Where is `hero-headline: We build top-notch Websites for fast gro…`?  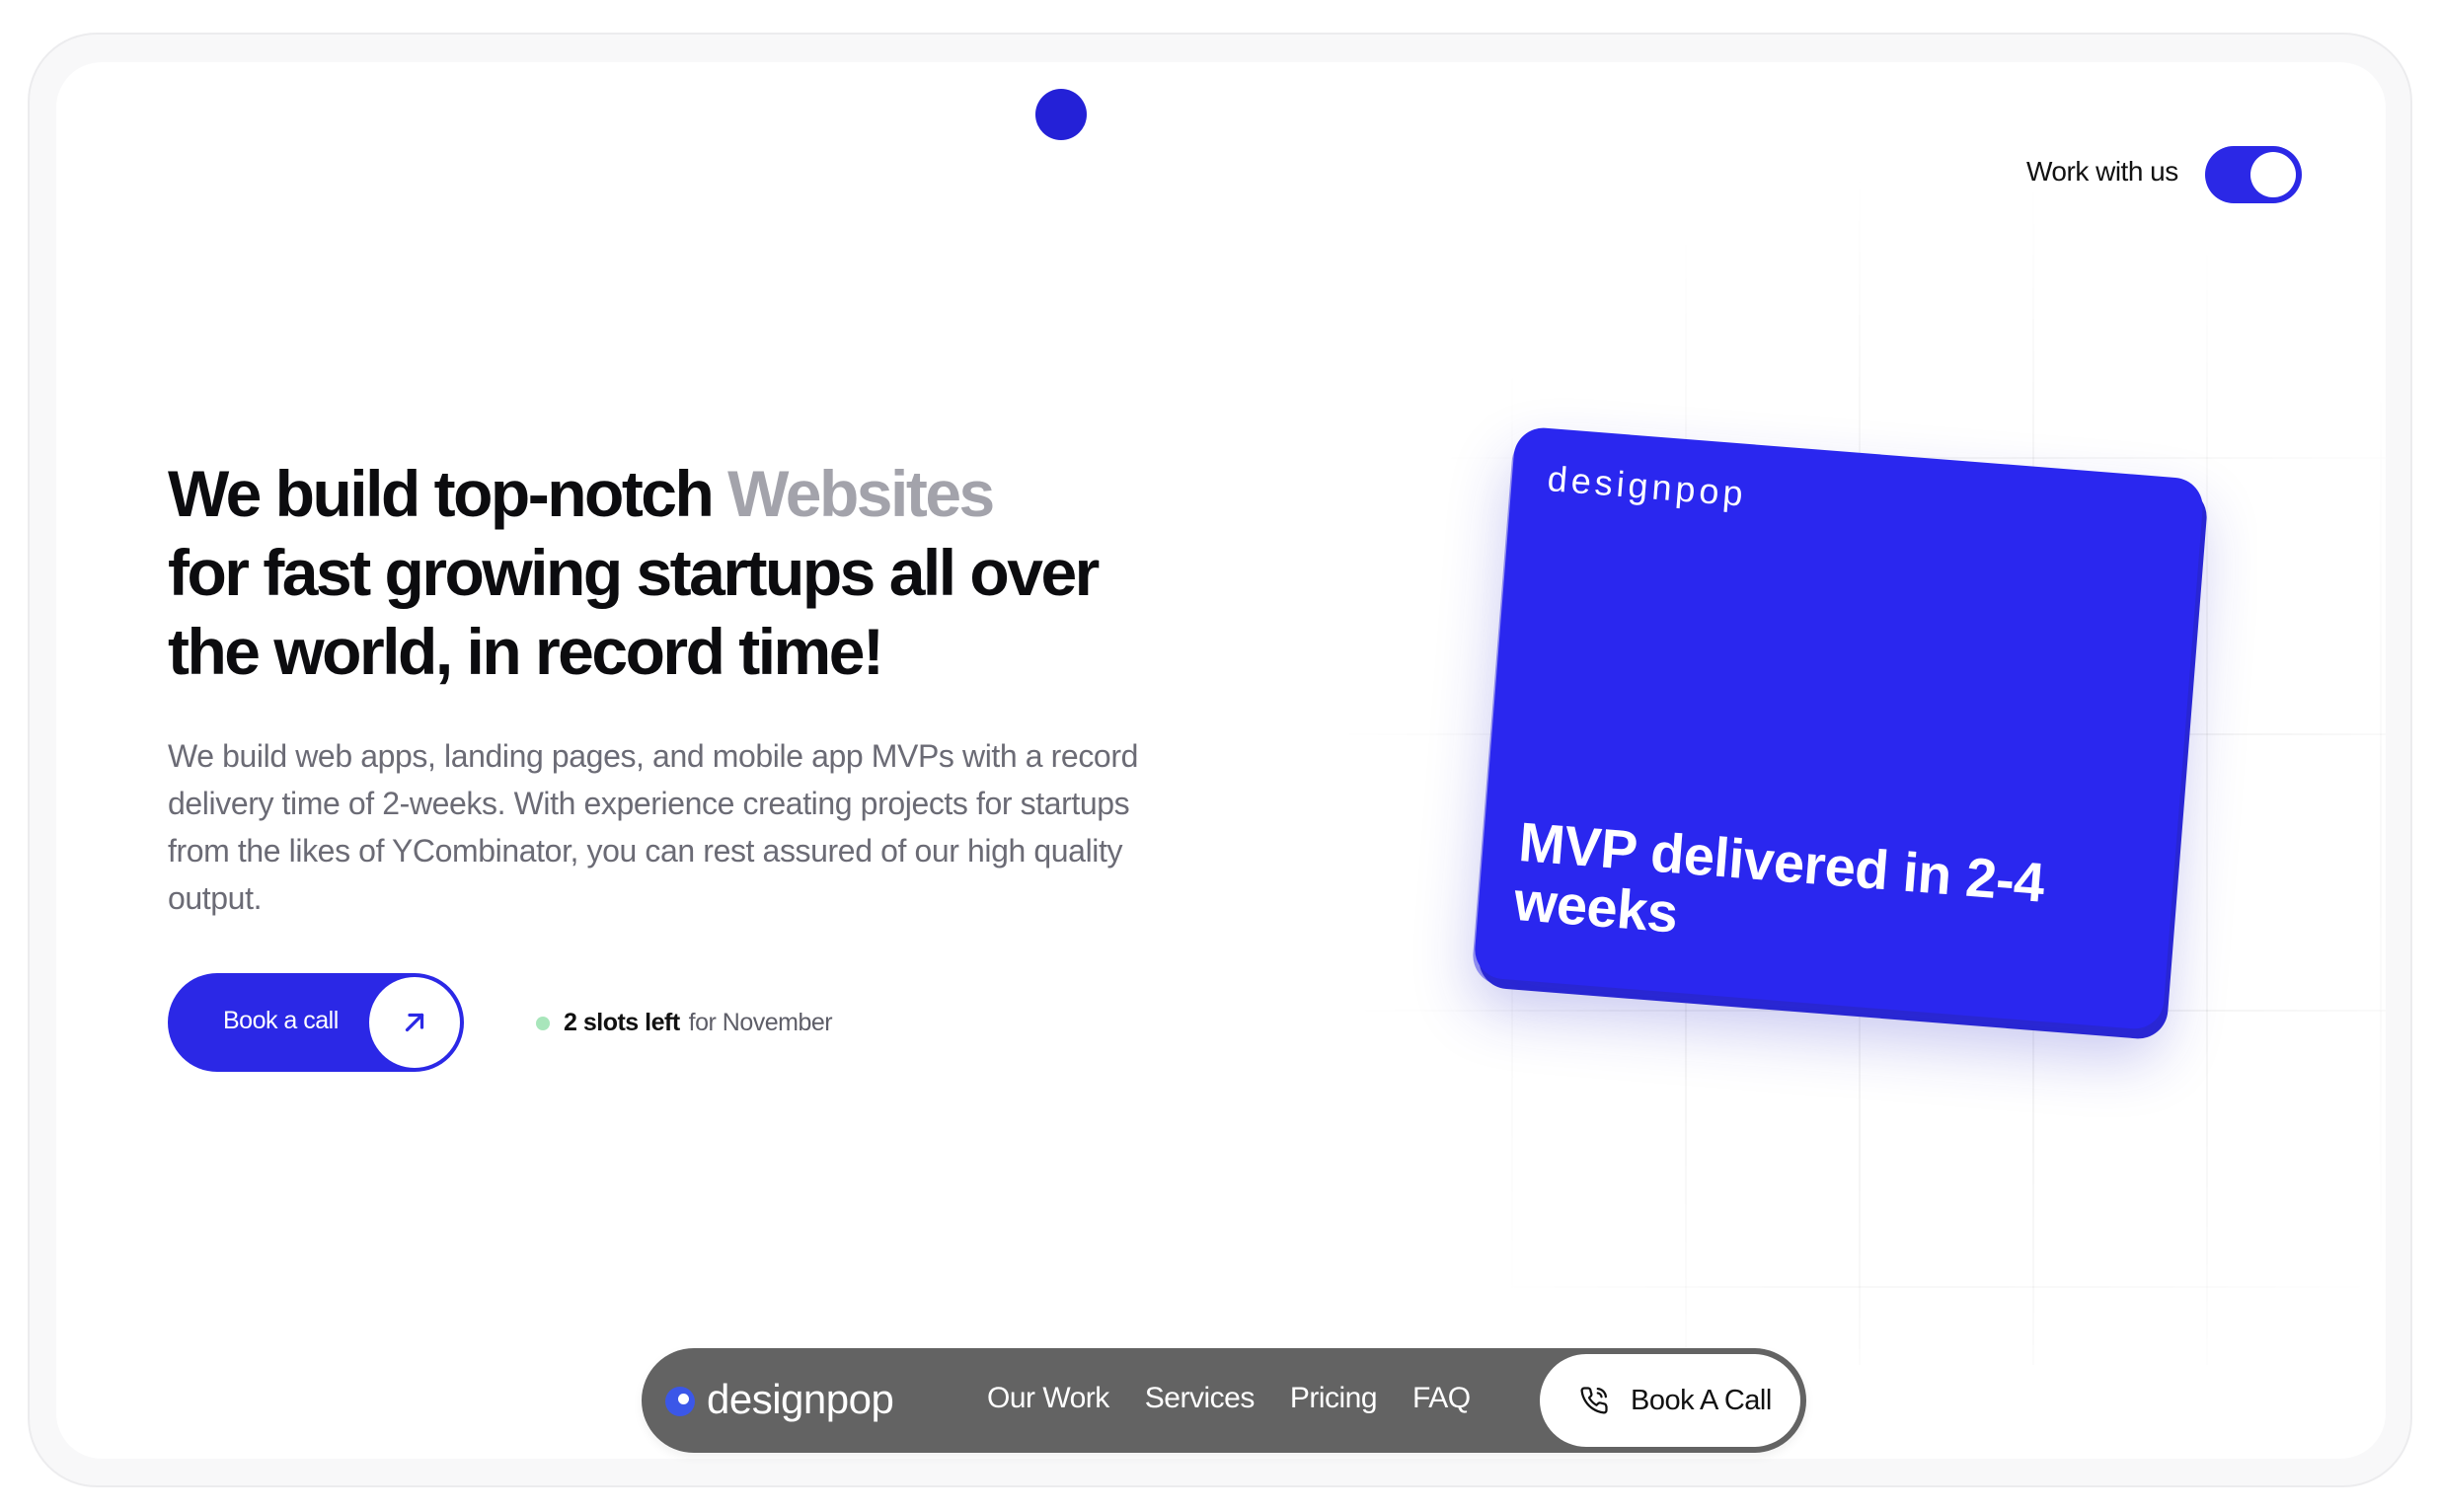 hero-headline: We build top-notch Websites for fast gro… is located at coordinates (711, 572).